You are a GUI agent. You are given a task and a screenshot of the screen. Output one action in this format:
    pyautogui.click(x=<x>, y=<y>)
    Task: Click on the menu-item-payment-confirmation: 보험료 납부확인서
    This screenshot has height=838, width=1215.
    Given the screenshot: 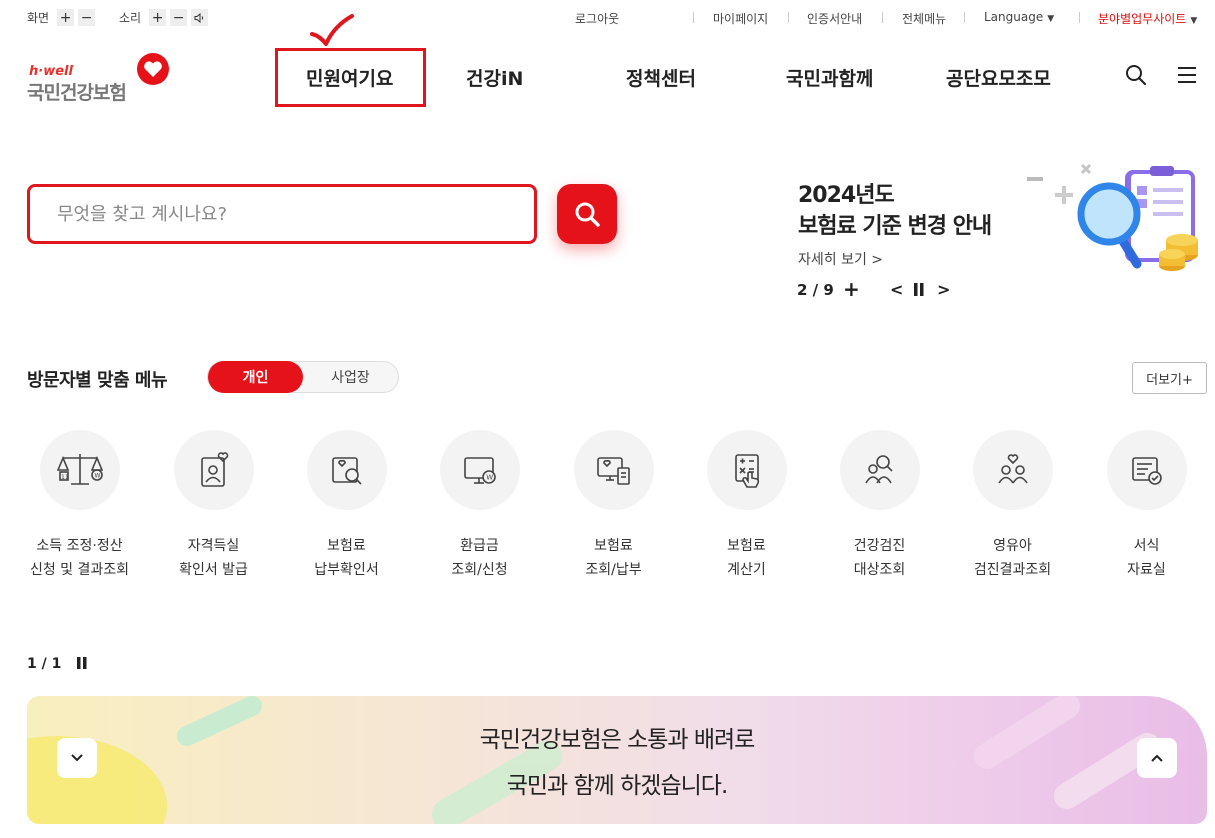 What is the action you would take?
    pyautogui.click(x=346, y=506)
    